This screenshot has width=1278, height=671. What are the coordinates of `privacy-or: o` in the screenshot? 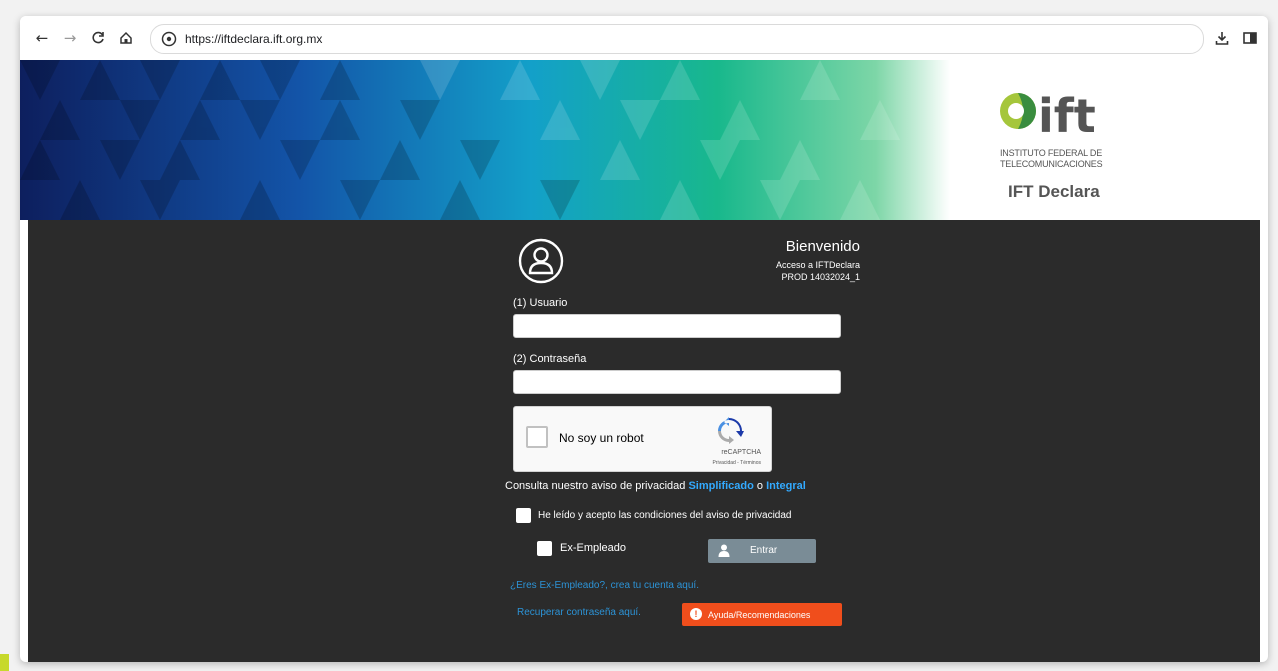 It's located at (760, 486).